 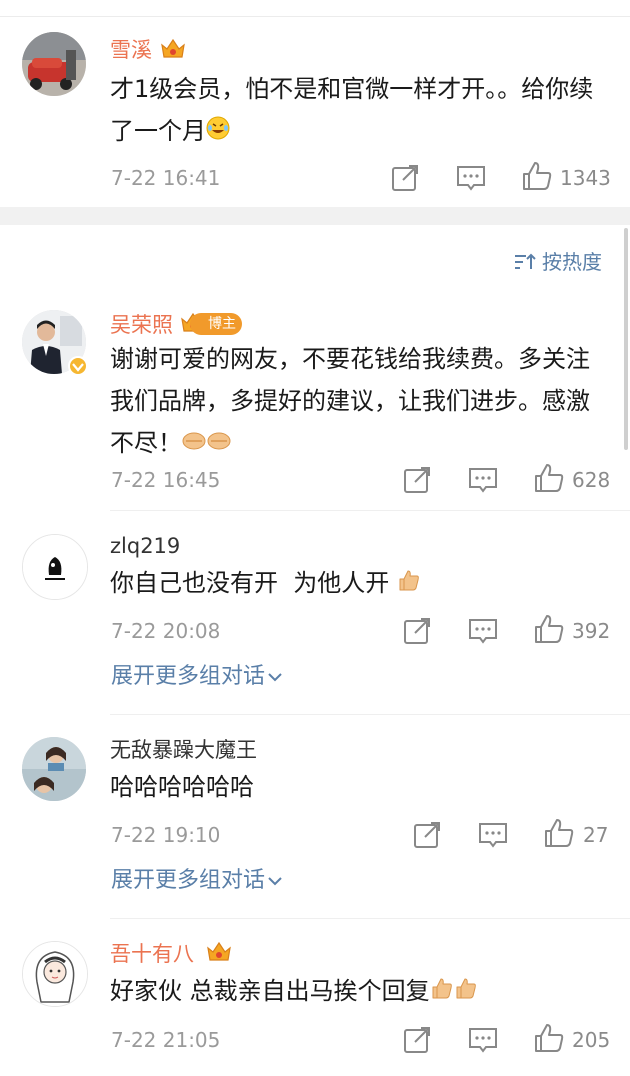 I want to click on comment-time: 7-22 19:10, so click(x=166, y=835).